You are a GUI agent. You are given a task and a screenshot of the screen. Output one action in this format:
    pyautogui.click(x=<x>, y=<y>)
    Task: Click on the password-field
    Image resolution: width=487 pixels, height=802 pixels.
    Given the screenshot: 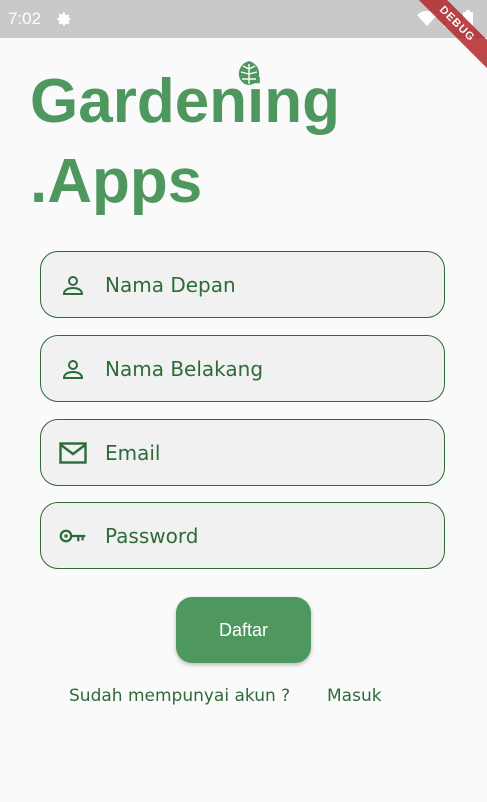 What is the action you would take?
    pyautogui.click(x=242, y=535)
    